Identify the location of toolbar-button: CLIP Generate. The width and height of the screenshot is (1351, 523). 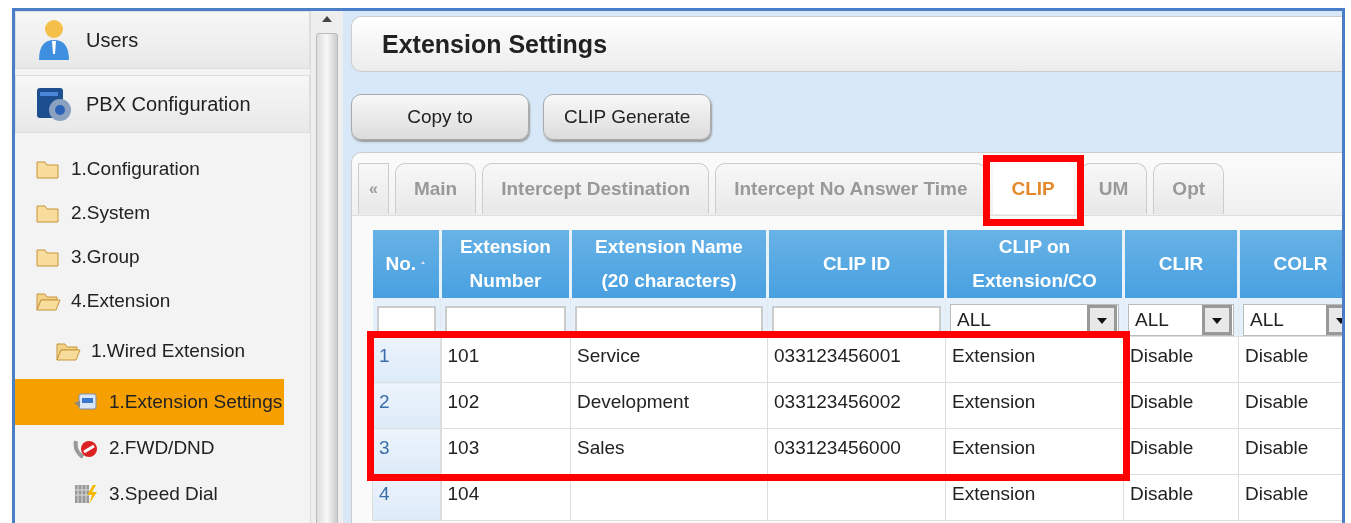
(627, 117).